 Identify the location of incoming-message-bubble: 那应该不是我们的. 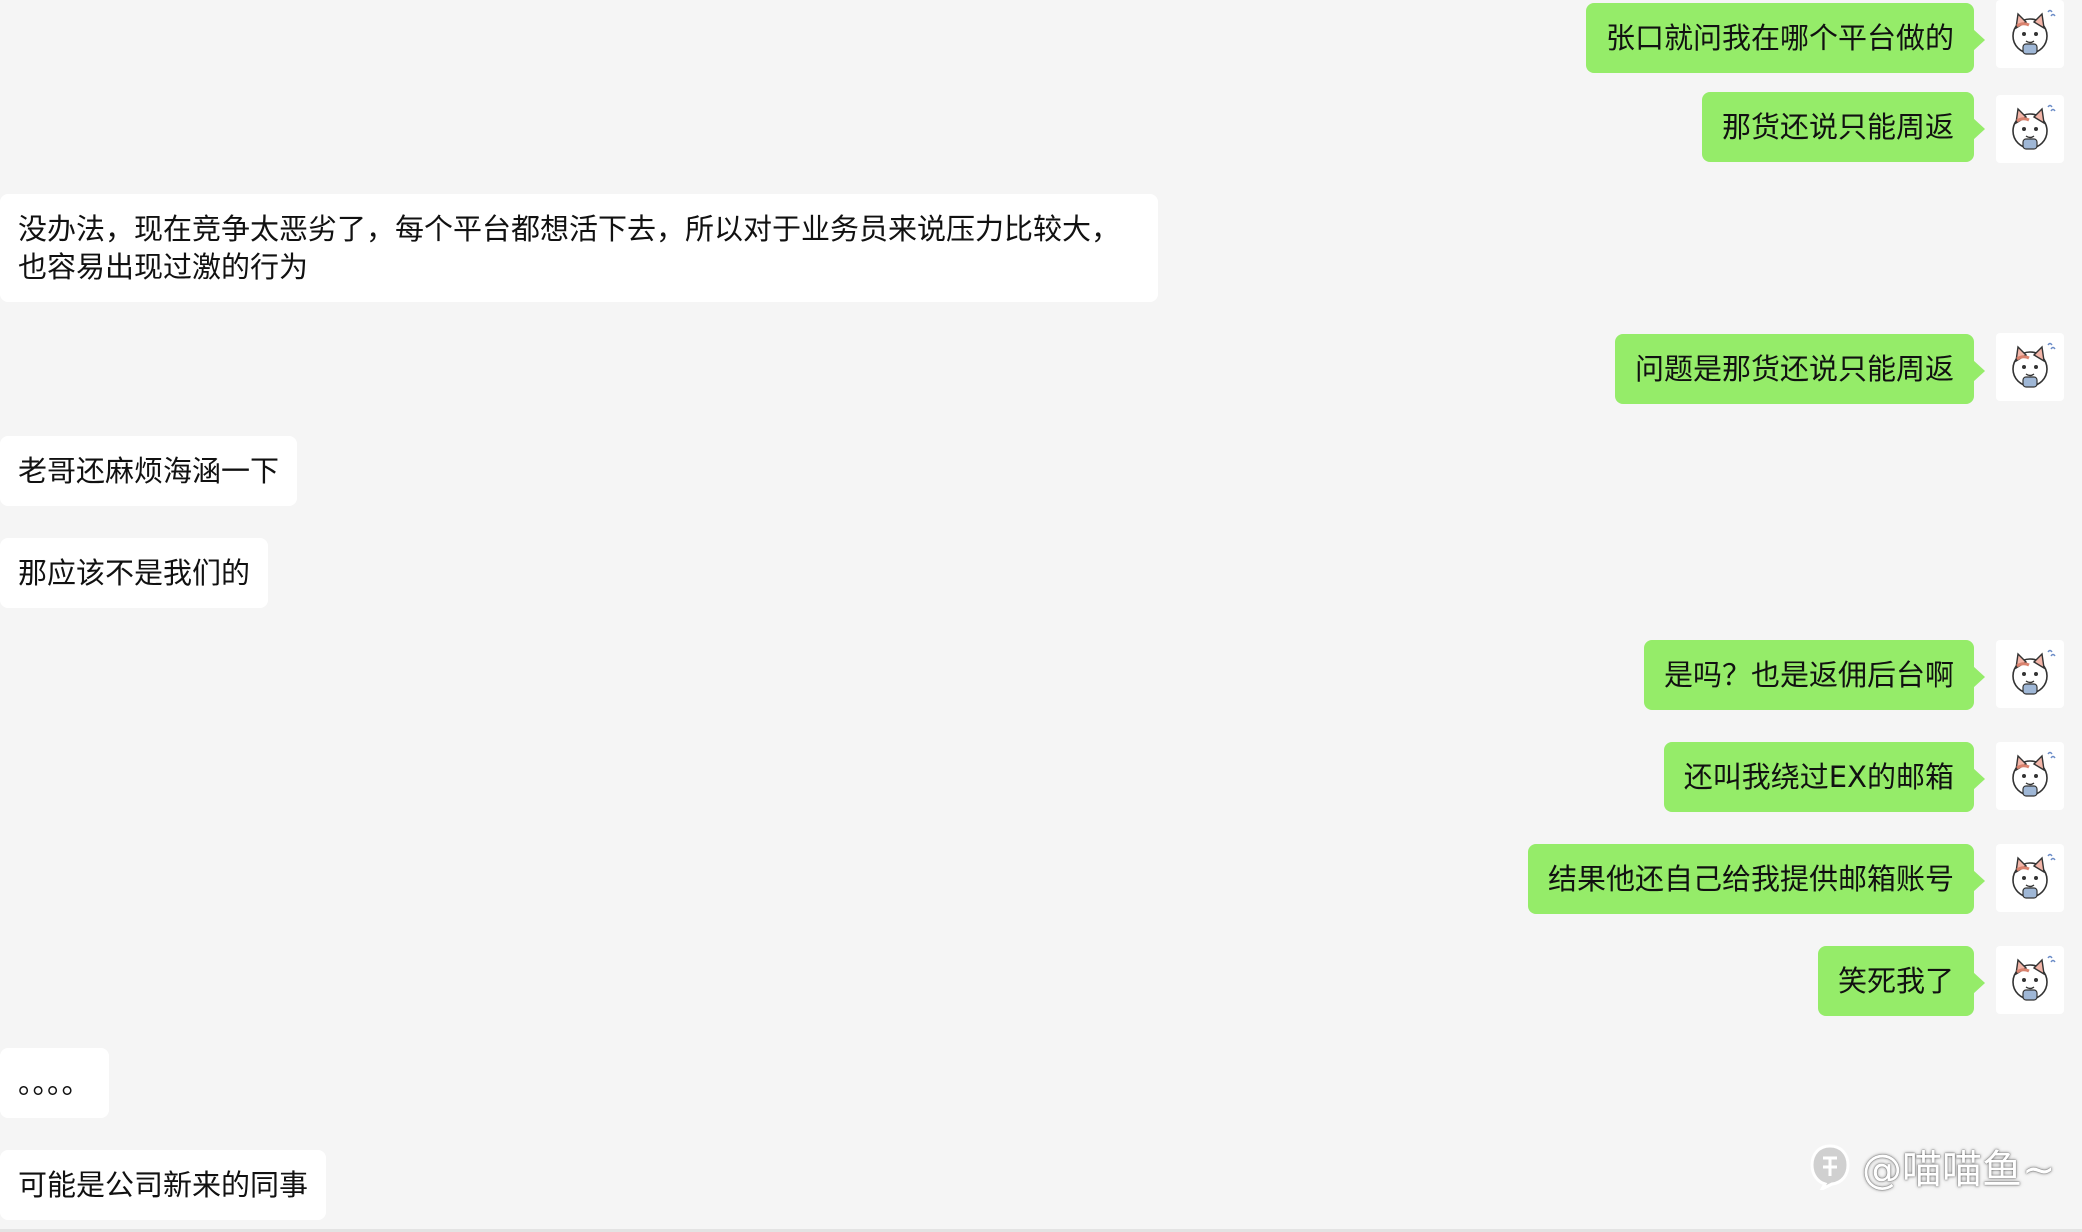
(134, 573).